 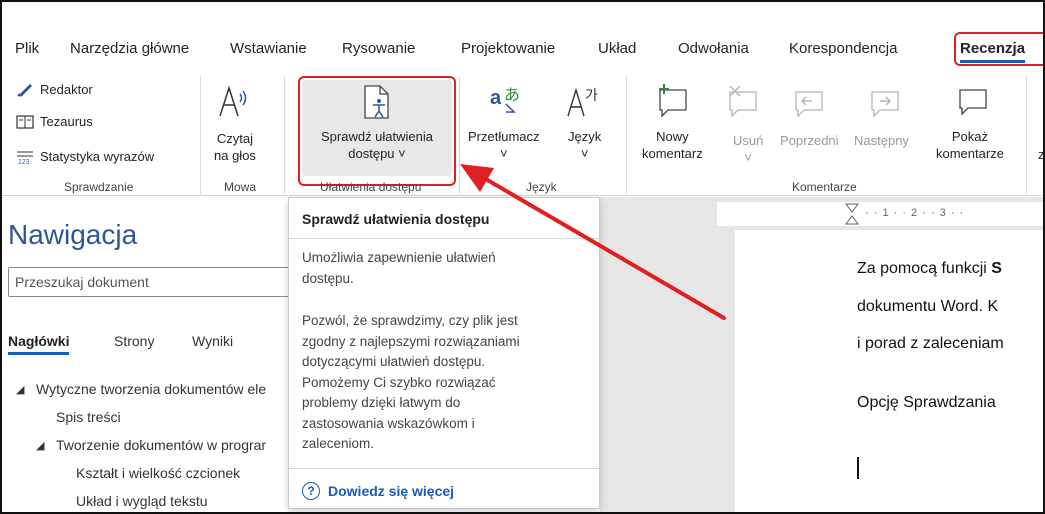 What do you see at coordinates (233, 101) in the screenshot?
I see `read-aloud-icon` at bounding box center [233, 101].